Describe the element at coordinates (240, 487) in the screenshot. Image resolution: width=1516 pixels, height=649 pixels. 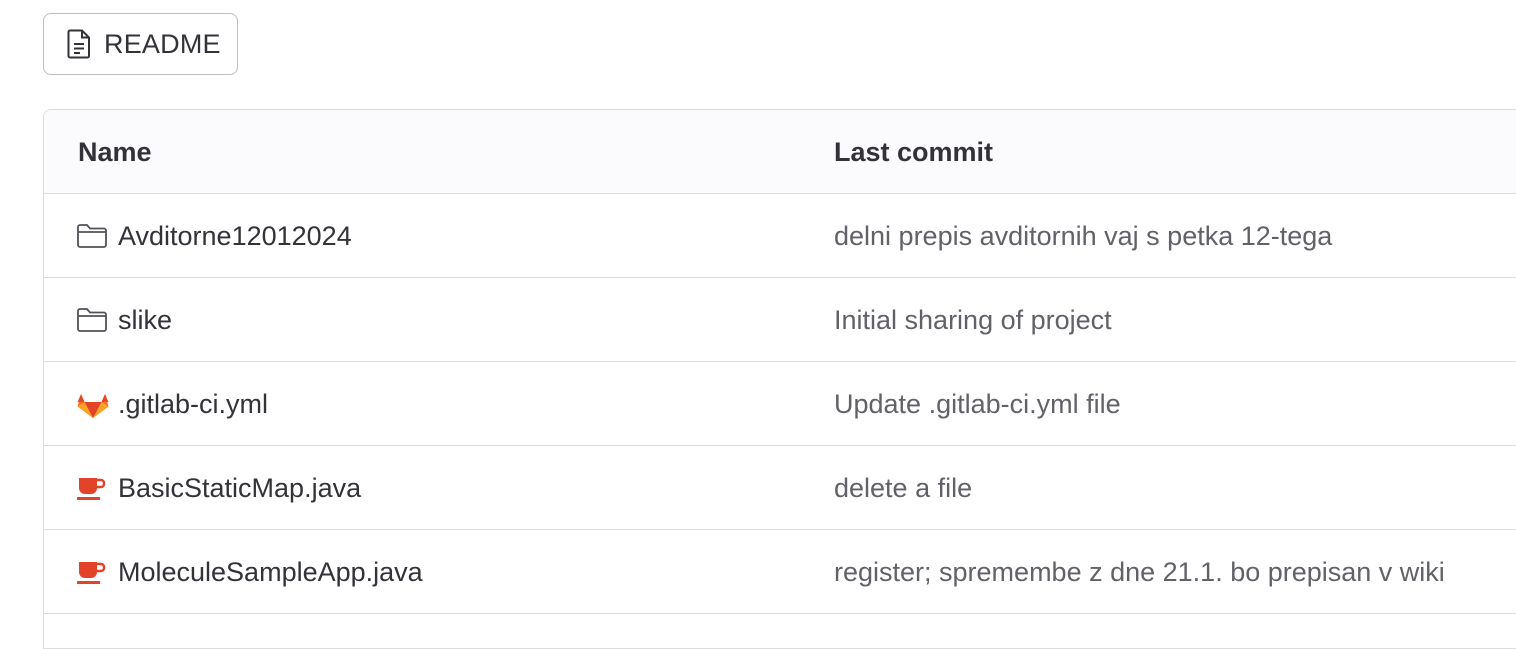
I see `file-name: BasicStaticMap.java` at that location.